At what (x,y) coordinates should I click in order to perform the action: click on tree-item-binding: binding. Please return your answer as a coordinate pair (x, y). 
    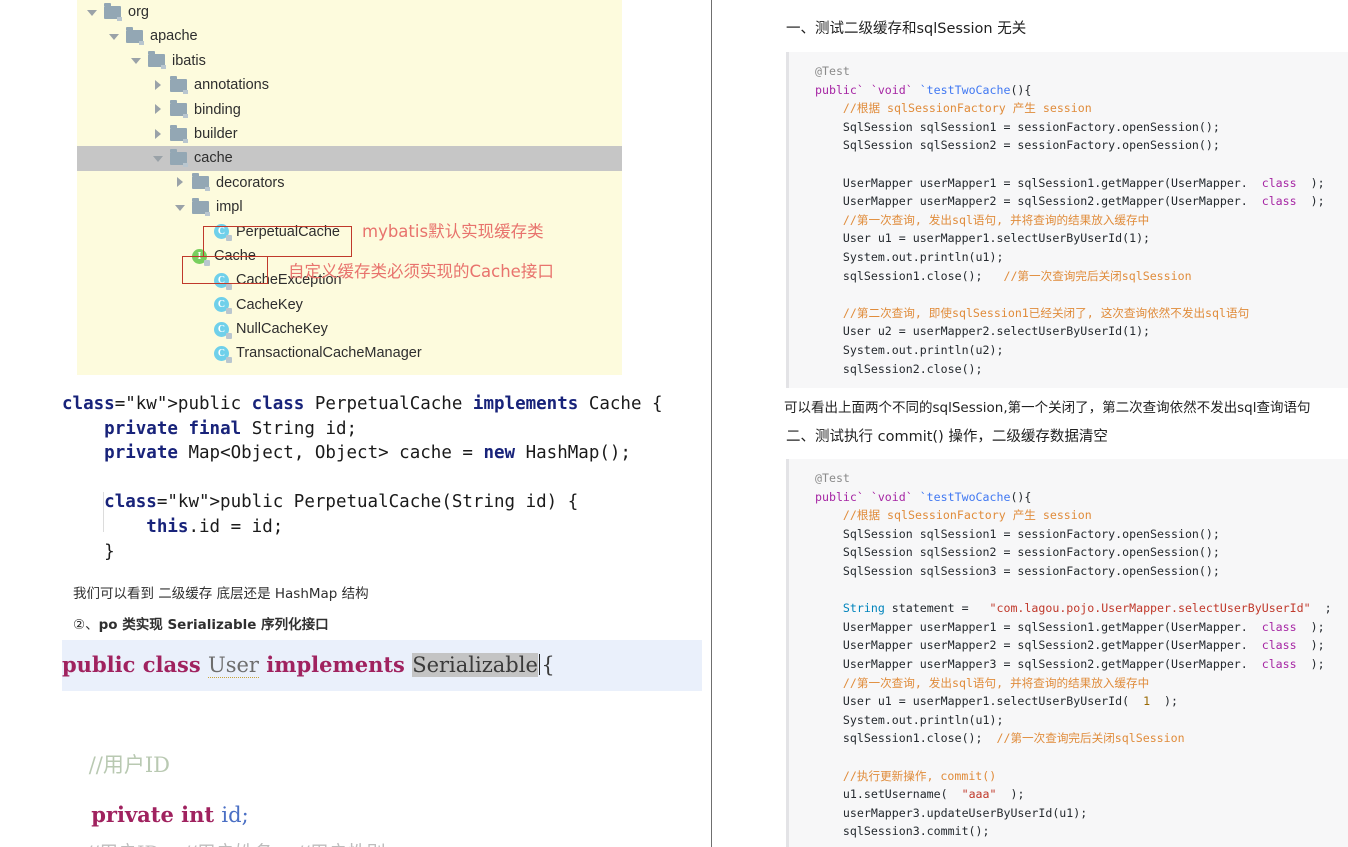
    Looking at the image, I should click on (349, 110).